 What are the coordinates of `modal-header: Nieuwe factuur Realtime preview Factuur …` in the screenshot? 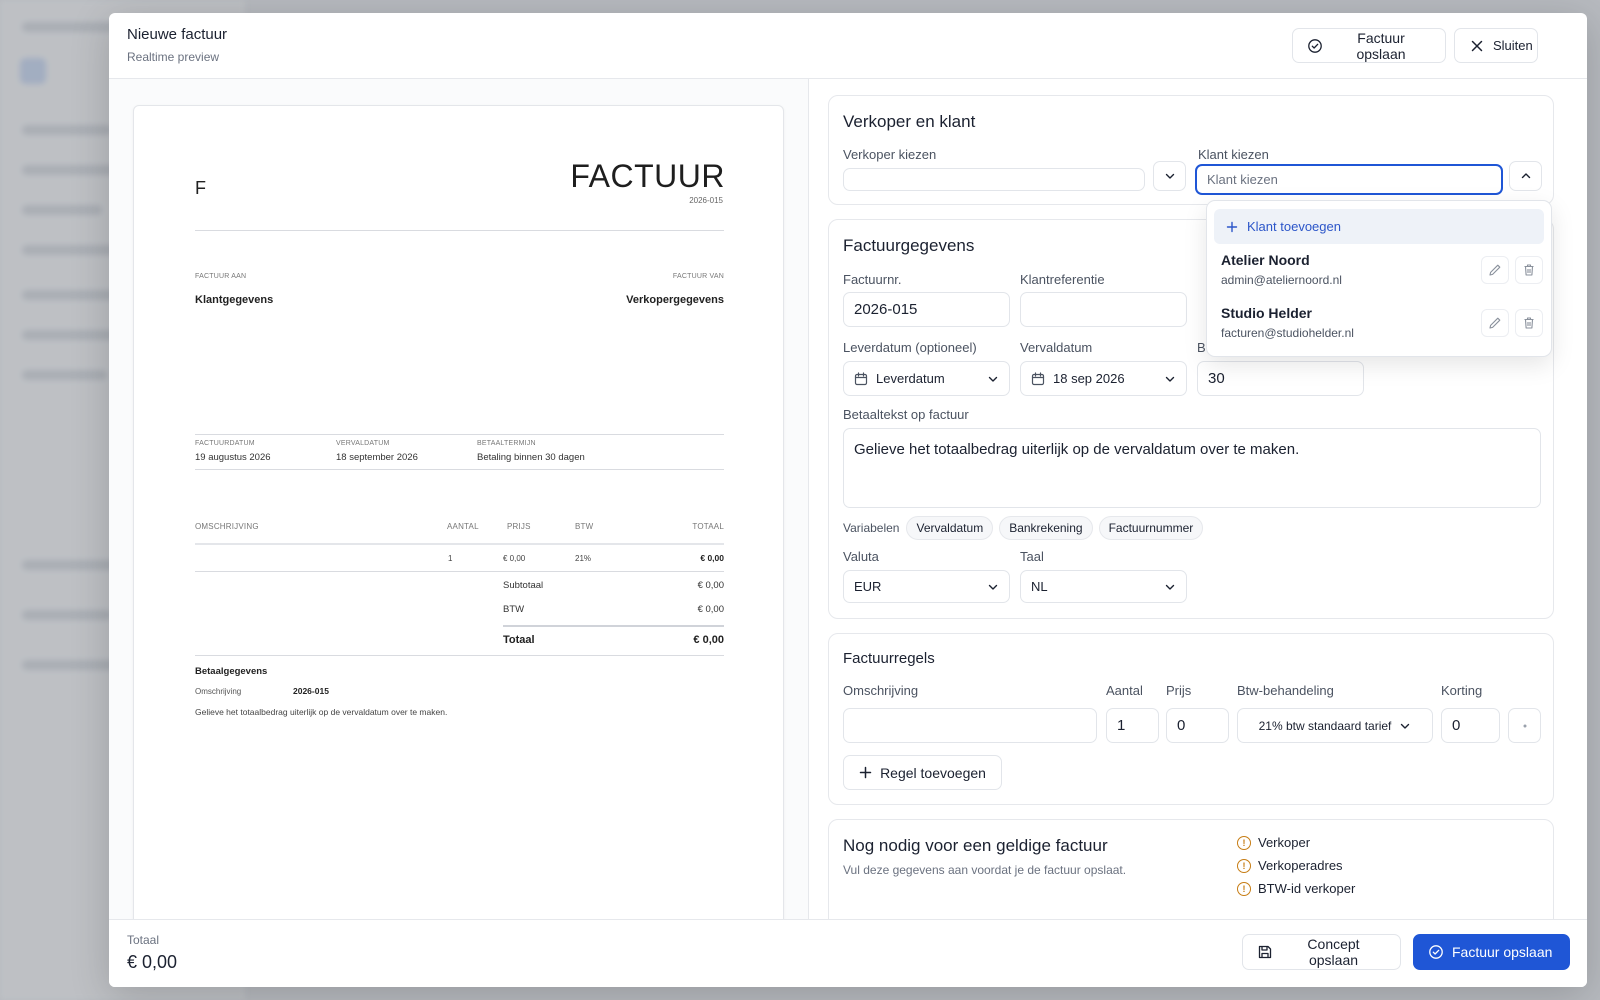 It's located at (848, 46).